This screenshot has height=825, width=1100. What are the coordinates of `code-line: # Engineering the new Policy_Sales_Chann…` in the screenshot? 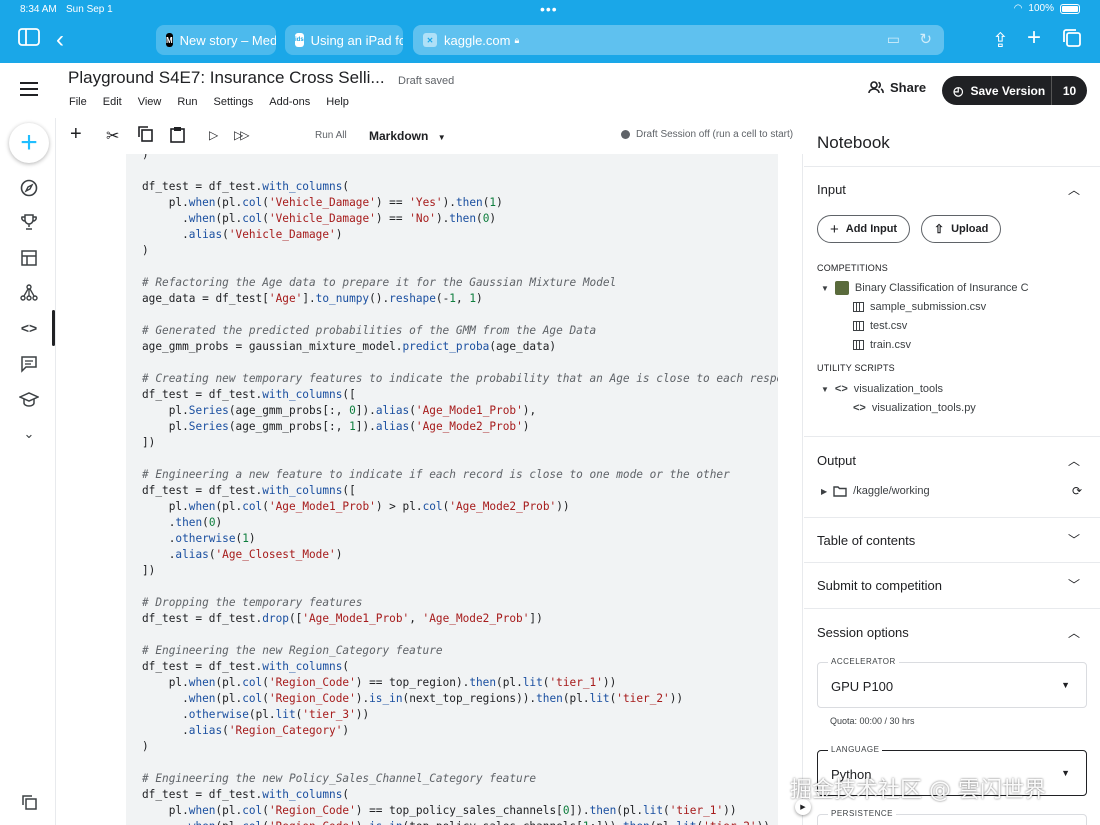 It's located at (339, 778).